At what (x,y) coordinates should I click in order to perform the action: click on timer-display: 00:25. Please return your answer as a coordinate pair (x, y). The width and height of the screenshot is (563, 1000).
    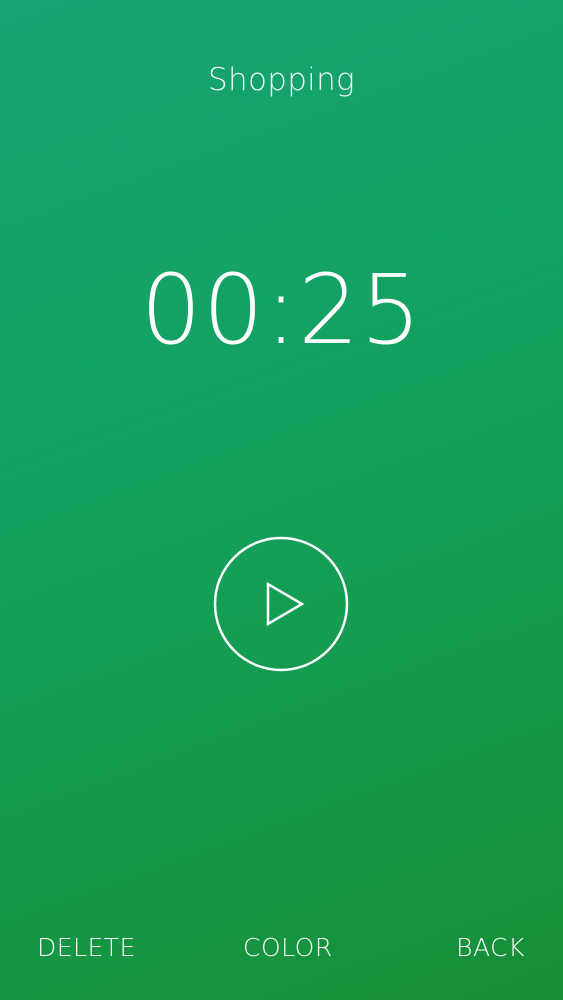
    Looking at the image, I should click on (281, 310).